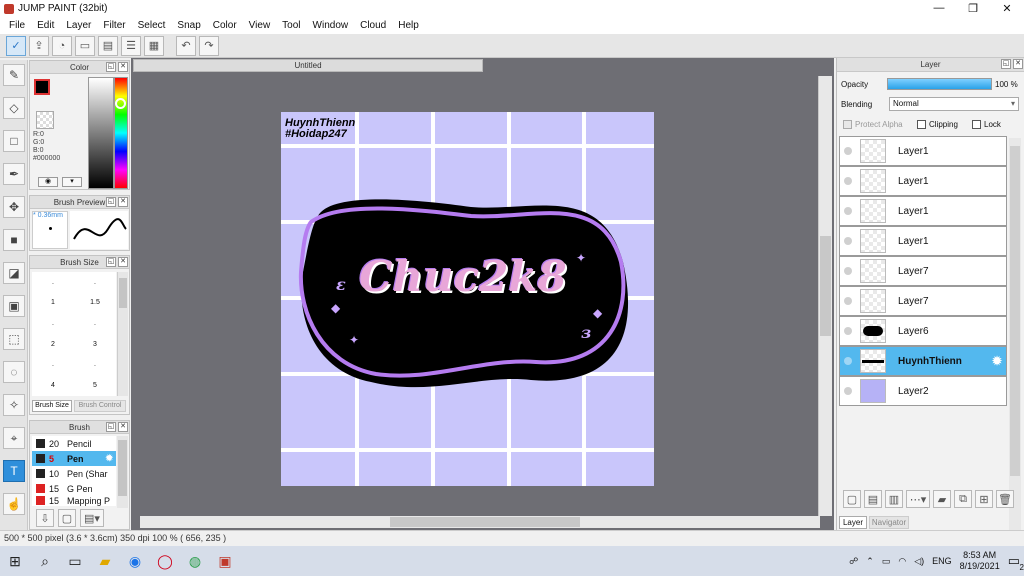  Describe the element at coordinates (980, 561) in the screenshot. I see `clock: 8:53 AM 8/19/2021` at that location.